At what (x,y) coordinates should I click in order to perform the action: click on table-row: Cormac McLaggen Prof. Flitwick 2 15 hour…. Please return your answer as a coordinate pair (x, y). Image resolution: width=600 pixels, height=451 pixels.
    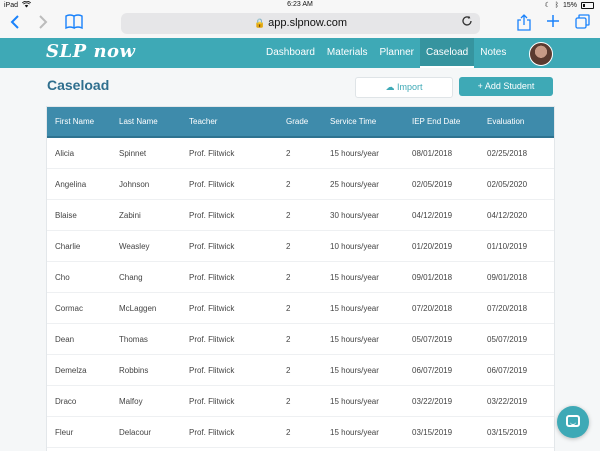
    Looking at the image, I should click on (300, 308).